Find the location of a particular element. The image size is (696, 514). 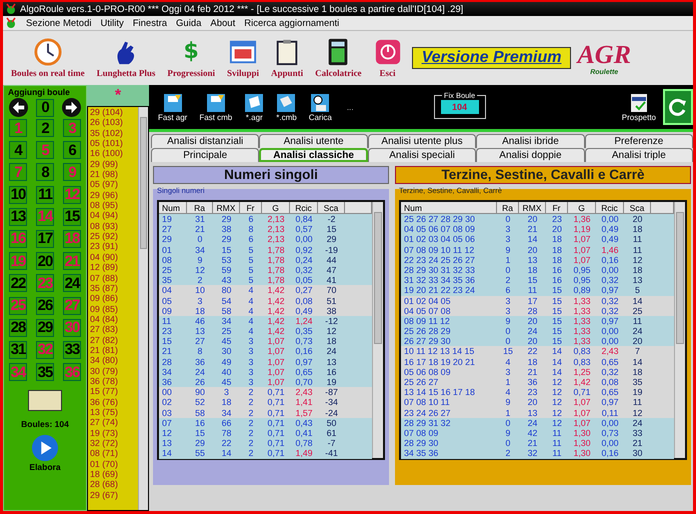

table-row: 14 55 14 2 0,71 1,49 -41 is located at coordinates (265, 453).